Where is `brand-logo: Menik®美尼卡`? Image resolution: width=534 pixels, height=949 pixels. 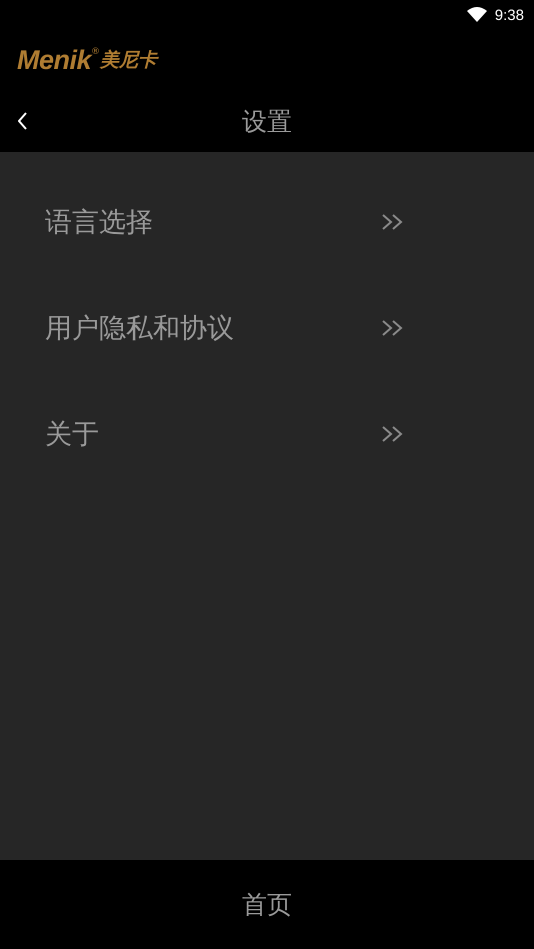 brand-logo: Menik®美尼卡 is located at coordinates (87, 60).